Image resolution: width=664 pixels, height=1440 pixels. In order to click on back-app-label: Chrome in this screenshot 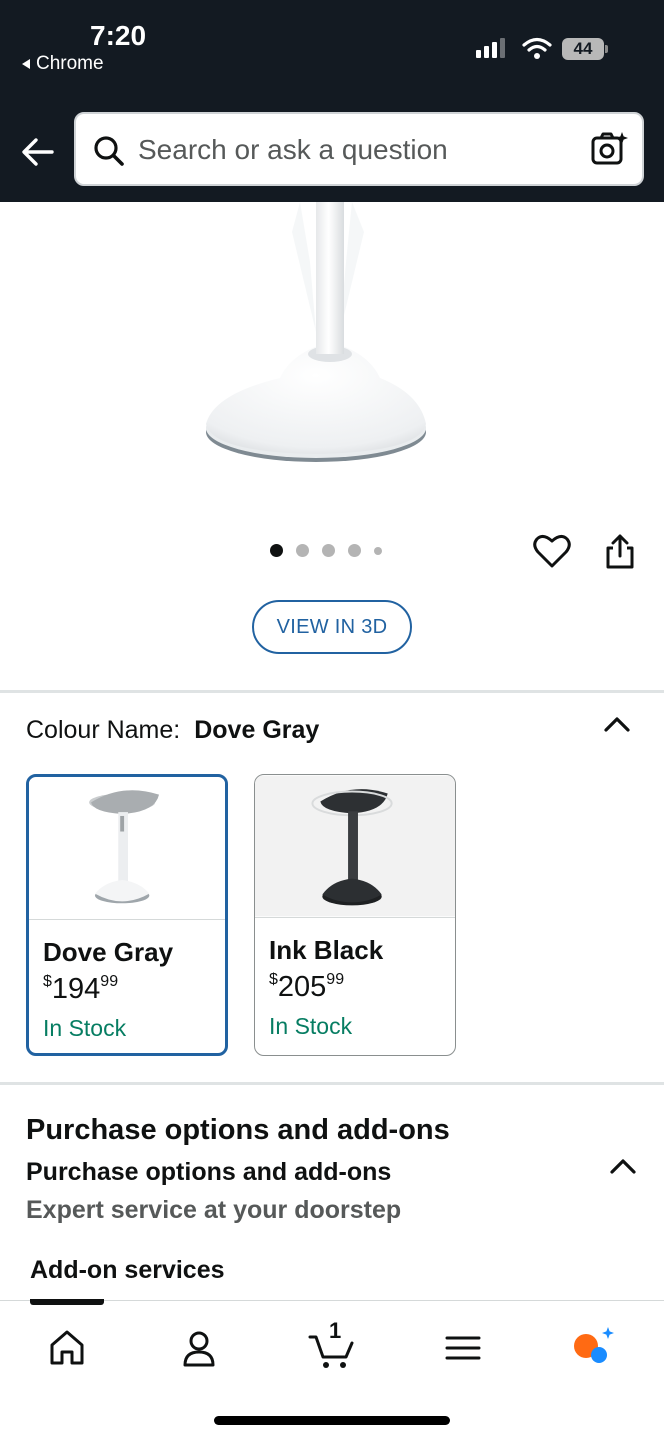, I will do `click(70, 63)`.